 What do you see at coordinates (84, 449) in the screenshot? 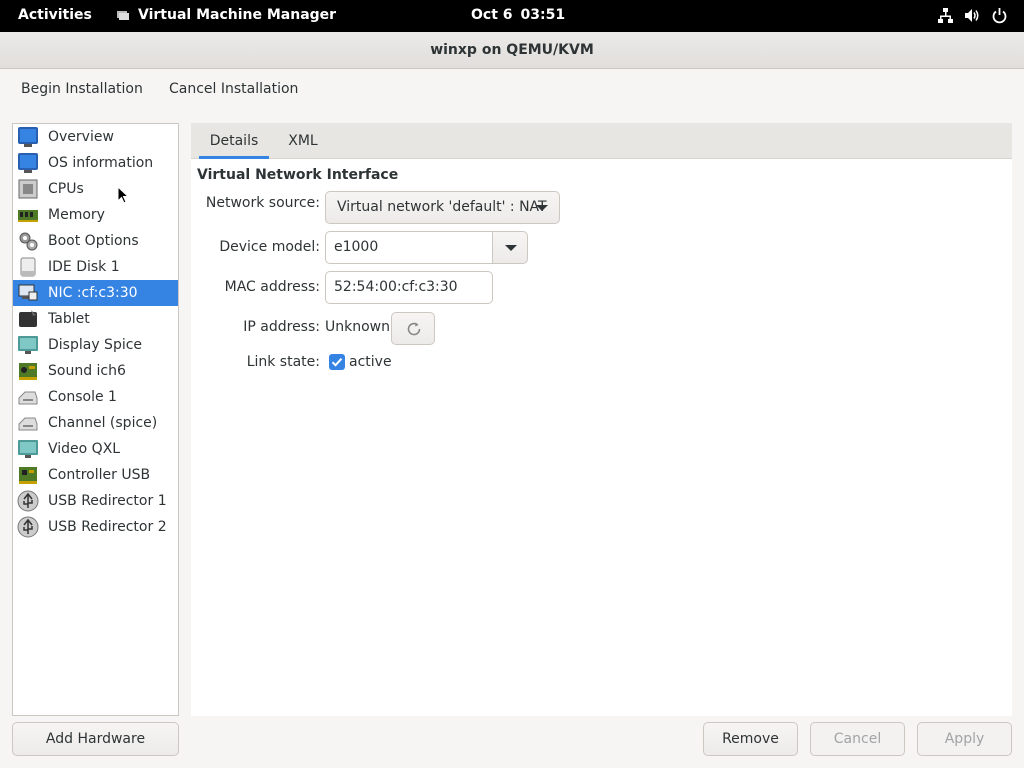
I see `hardware-item-label: Video QXL` at bounding box center [84, 449].